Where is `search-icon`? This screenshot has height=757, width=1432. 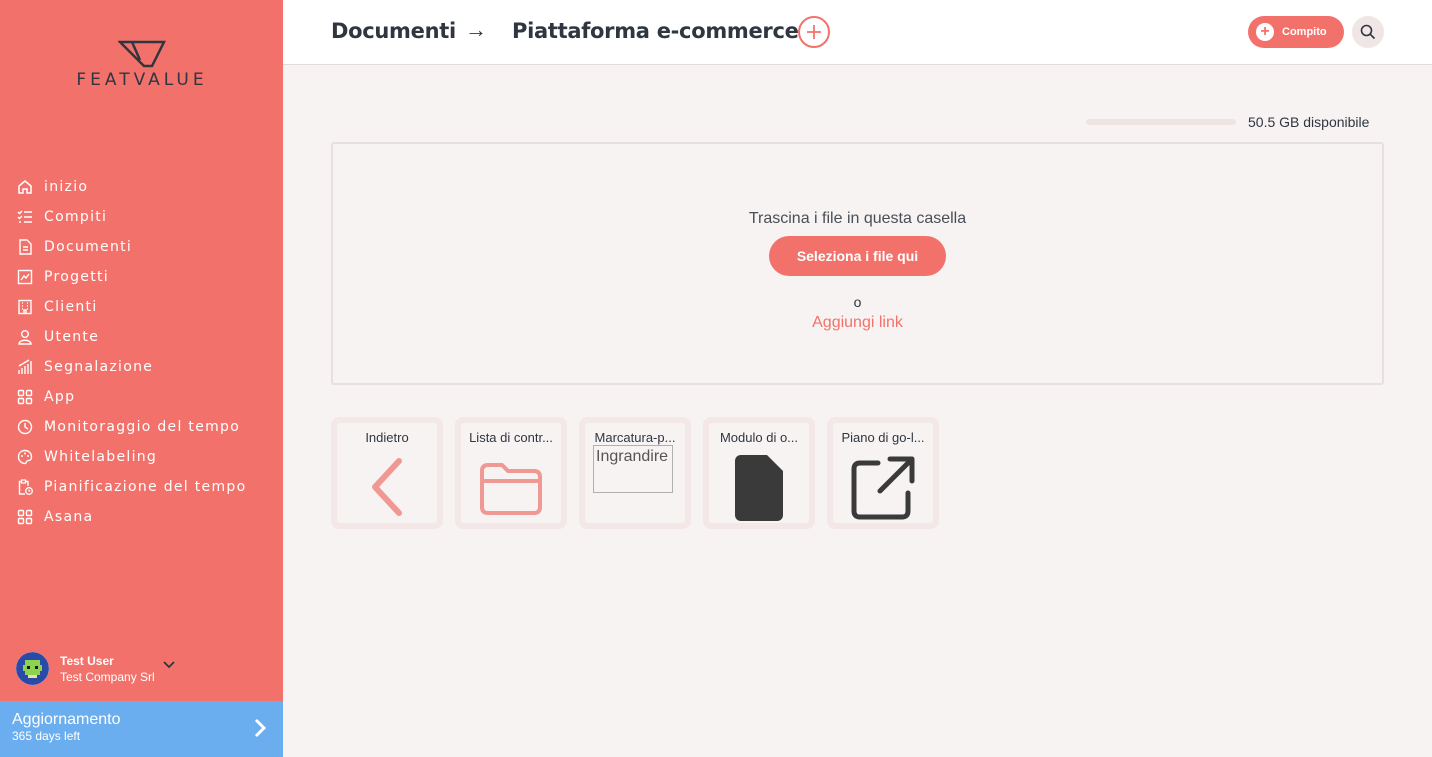 search-icon is located at coordinates (1368, 32).